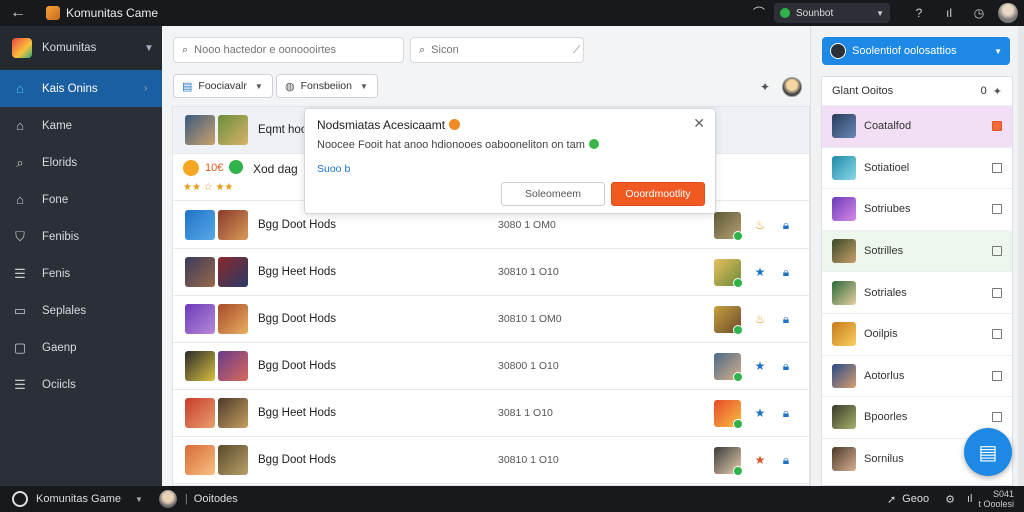 The height and width of the screenshot is (512, 1024). I want to click on status-dropdown: Sounbot ▼, so click(832, 13).